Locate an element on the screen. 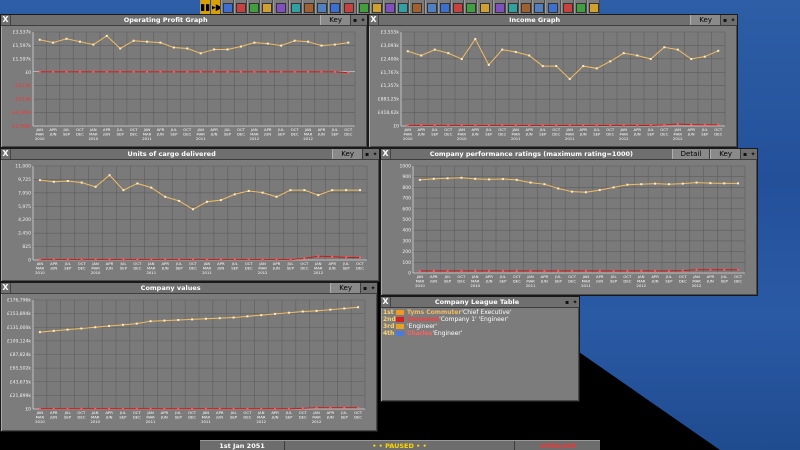 The height and width of the screenshot is (450, 800). y-tick-label: £109,124k is located at coordinates (19, 341).